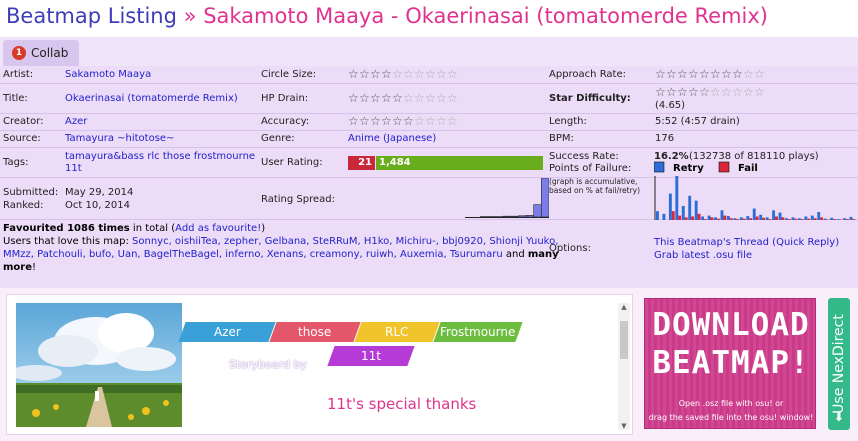  Describe the element at coordinates (624, 340) in the screenshot. I see `scroll-thumb` at that location.